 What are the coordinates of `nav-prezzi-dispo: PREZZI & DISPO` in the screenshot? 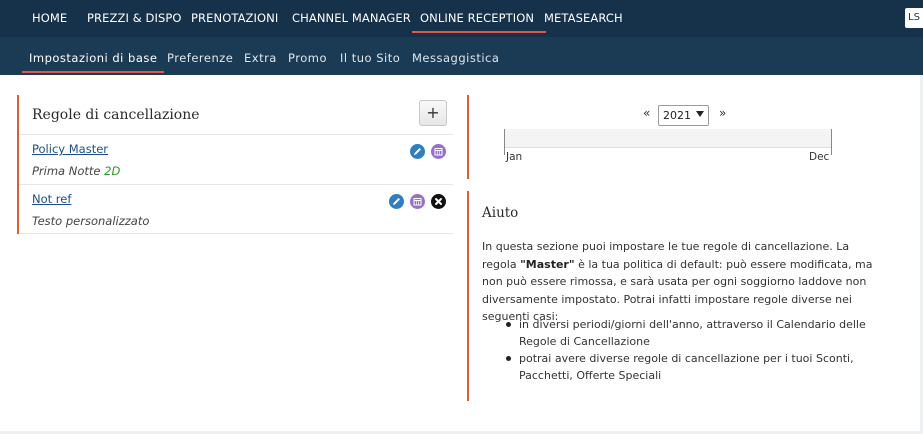 It's located at (134, 18).